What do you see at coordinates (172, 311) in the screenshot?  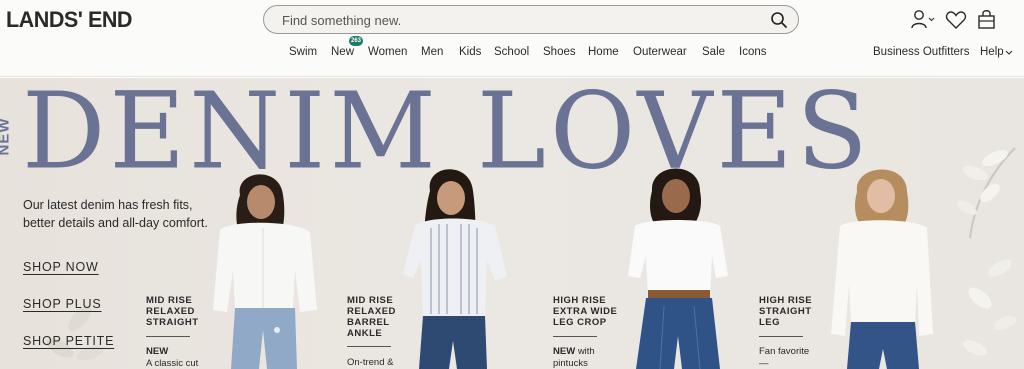 I see `fit-title-1: MID RISE RELAXED STRAIGHT` at bounding box center [172, 311].